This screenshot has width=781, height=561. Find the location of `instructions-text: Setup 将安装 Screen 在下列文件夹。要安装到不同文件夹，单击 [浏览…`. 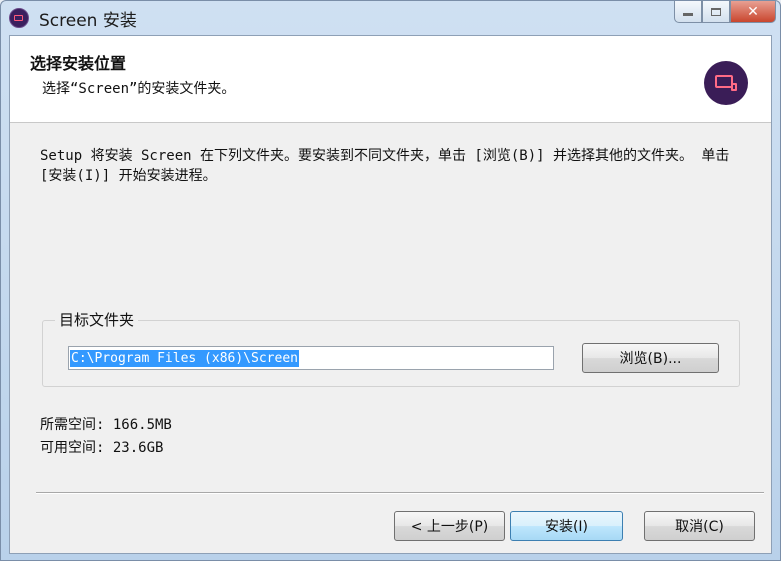

instructions-text: Setup 将安装 Screen 在下列文件夹。要安装到不同文件夹，单击 [浏览… is located at coordinates (385, 166).